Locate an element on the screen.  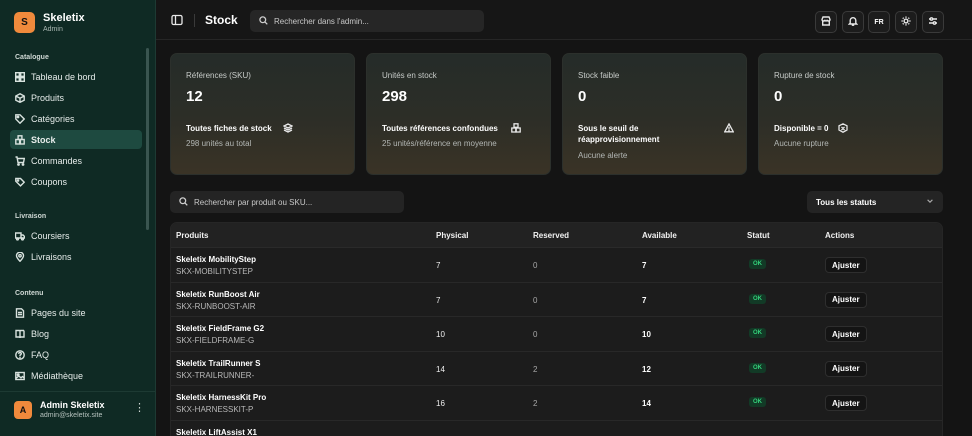
sidebar-item-couriers: Coursiers is located at coordinates (76, 235).